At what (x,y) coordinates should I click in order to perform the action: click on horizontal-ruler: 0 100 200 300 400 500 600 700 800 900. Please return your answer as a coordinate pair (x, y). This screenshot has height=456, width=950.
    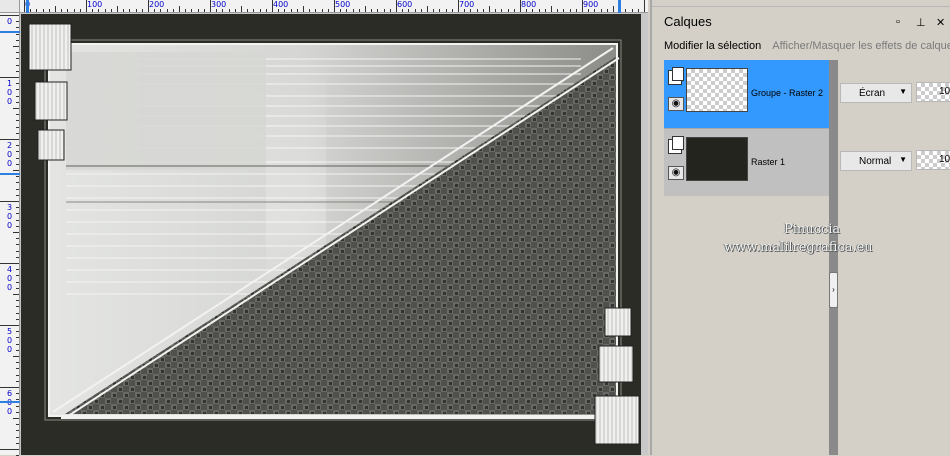
    Looking at the image, I should click on (336, 6).